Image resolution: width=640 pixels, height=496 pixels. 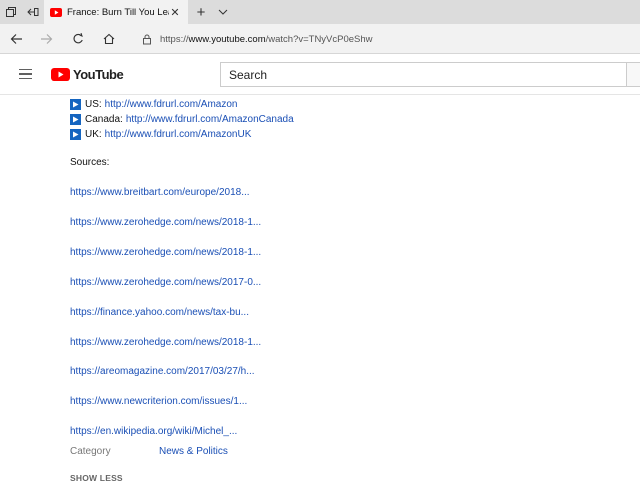 I want to click on back-arrow-icon, so click(x=16, y=39).